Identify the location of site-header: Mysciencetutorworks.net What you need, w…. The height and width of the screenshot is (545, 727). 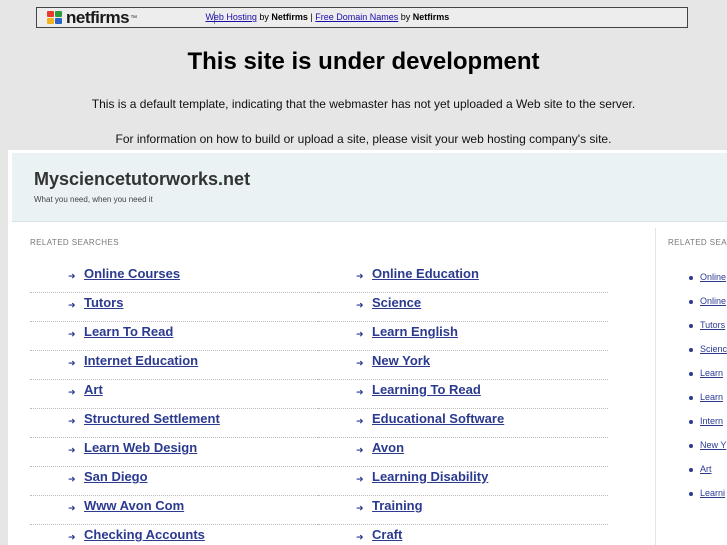
(369, 187).